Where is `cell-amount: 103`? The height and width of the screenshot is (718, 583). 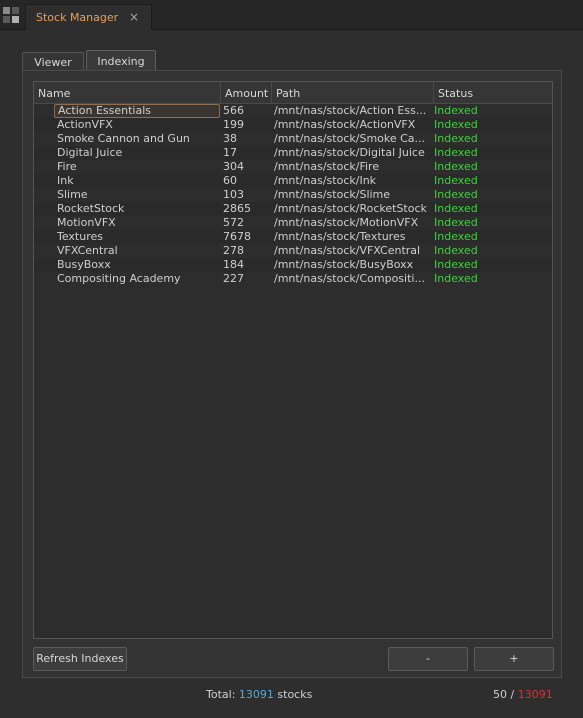 cell-amount: 103 is located at coordinates (233, 194).